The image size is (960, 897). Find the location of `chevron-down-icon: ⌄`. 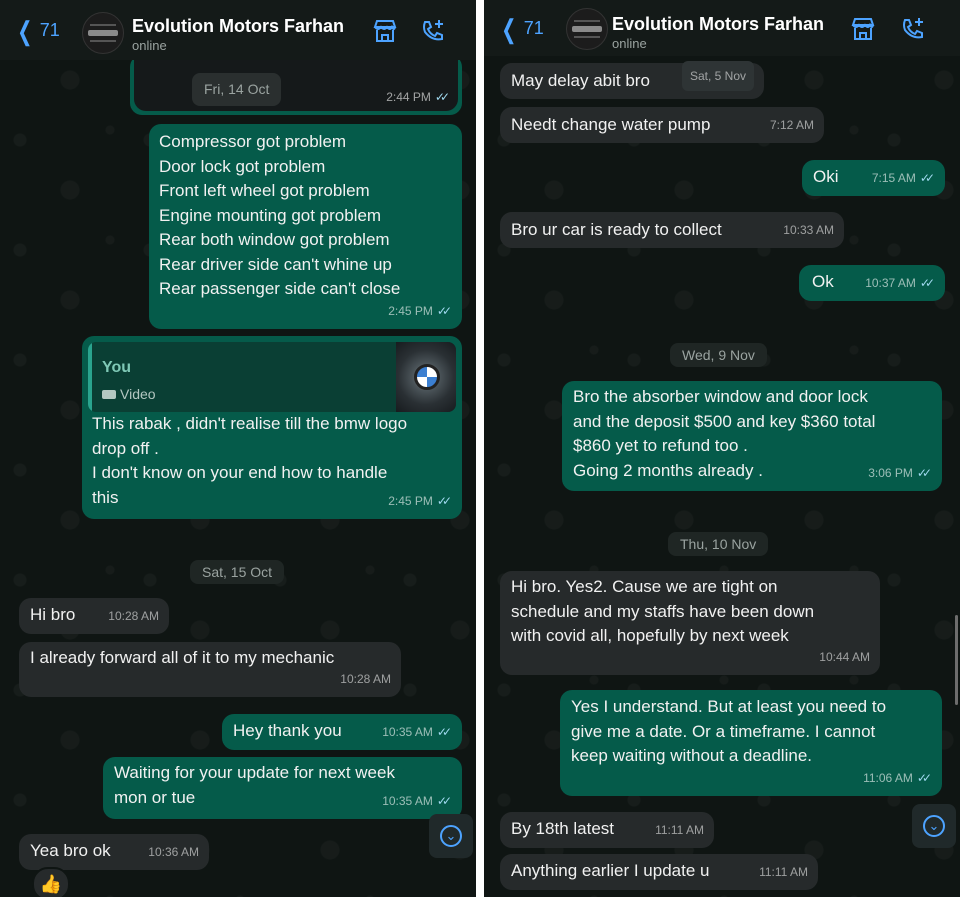

chevron-down-icon: ⌄ is located at coordinates (934, 826).